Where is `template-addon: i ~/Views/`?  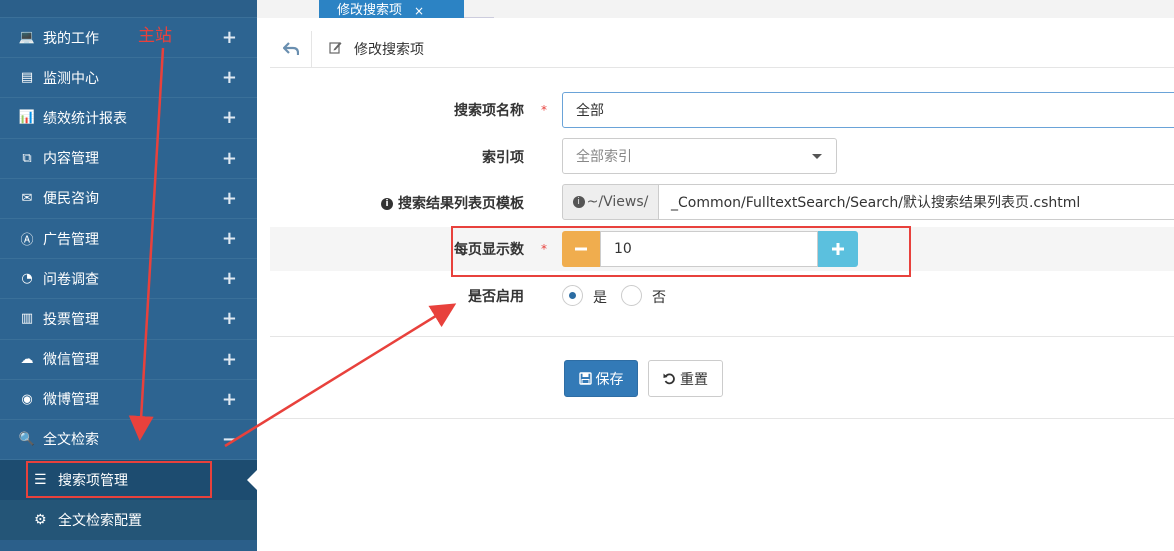 template-addon: i ~/Views/ is located at coordinates (610, 202).